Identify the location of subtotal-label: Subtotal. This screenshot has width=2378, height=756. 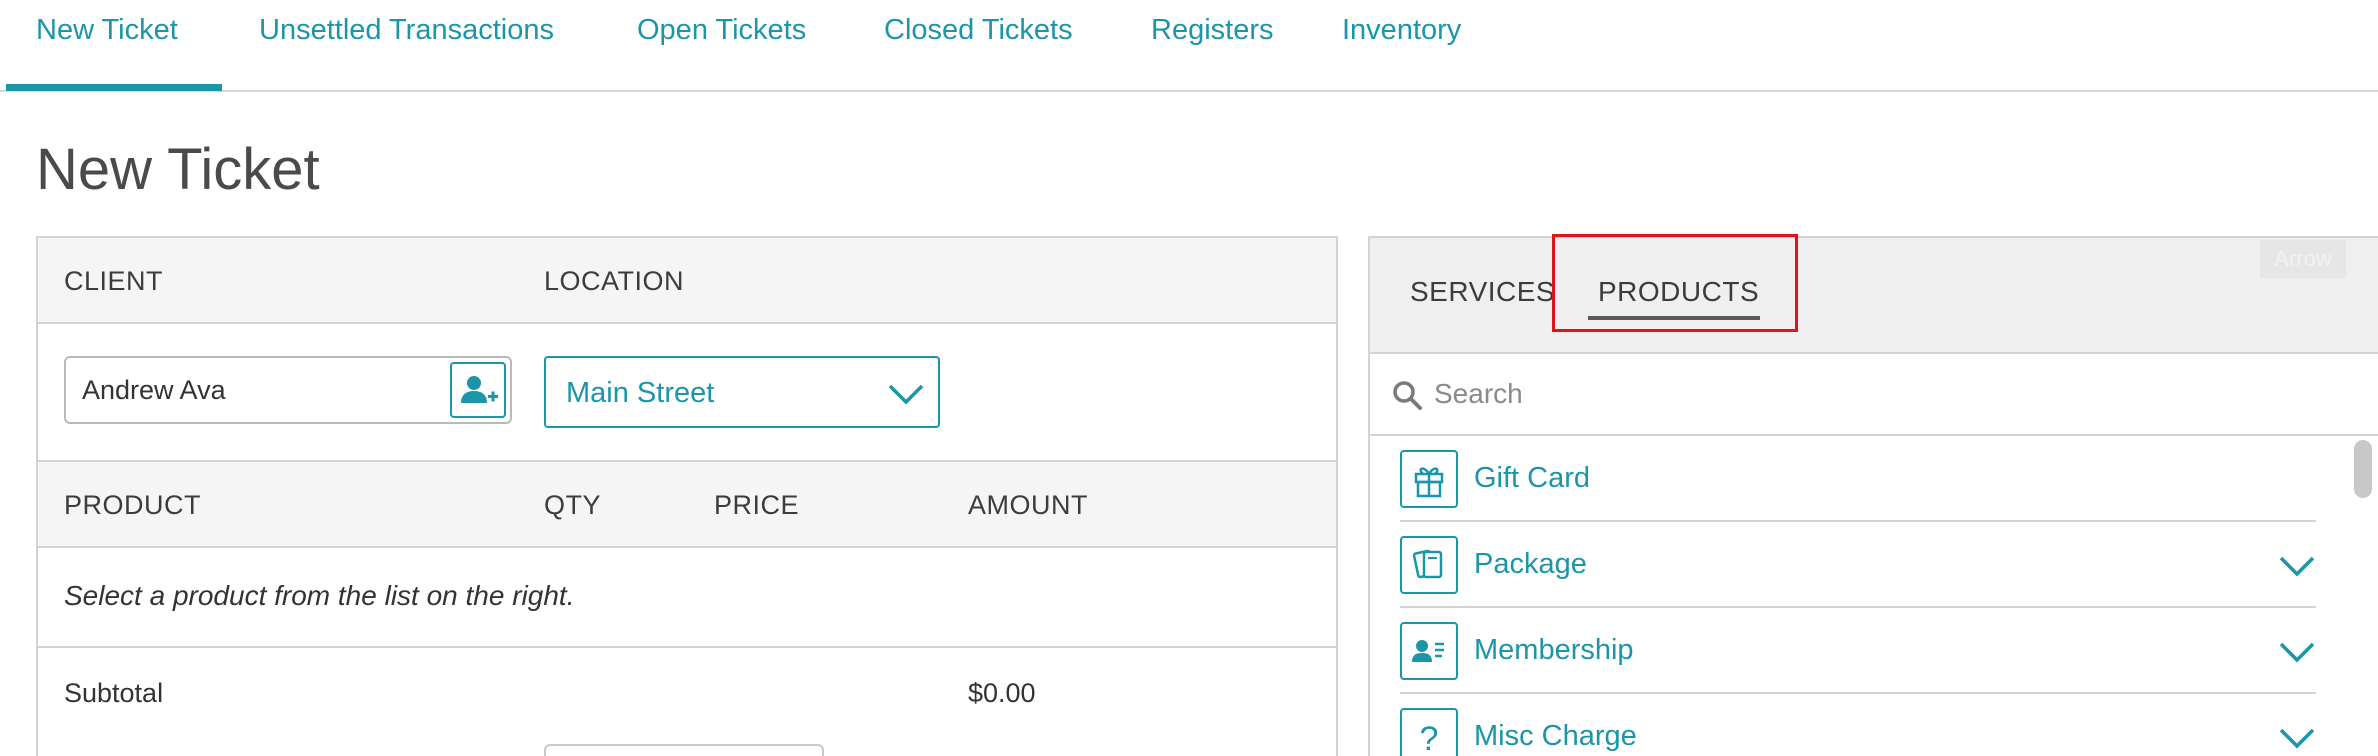
(114, 693).